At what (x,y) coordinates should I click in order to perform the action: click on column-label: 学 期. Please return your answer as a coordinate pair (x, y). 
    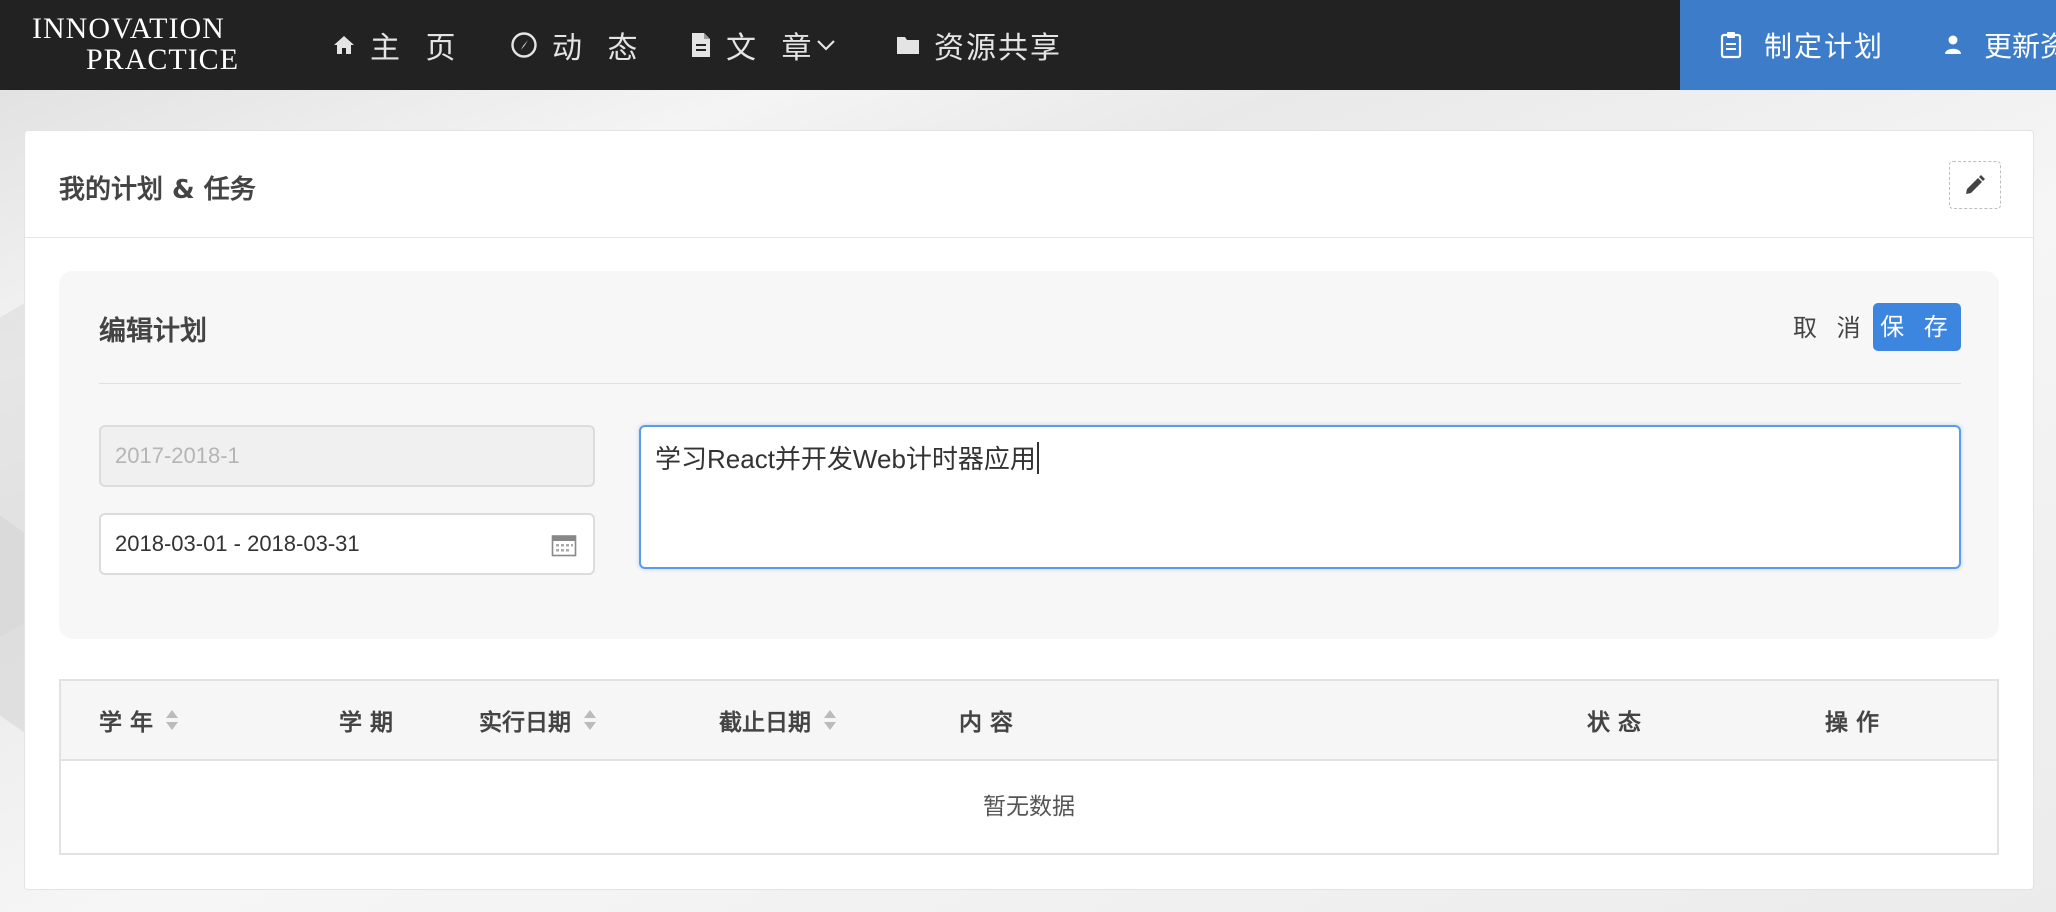
    Looking at the image, I should click on (366, 723).